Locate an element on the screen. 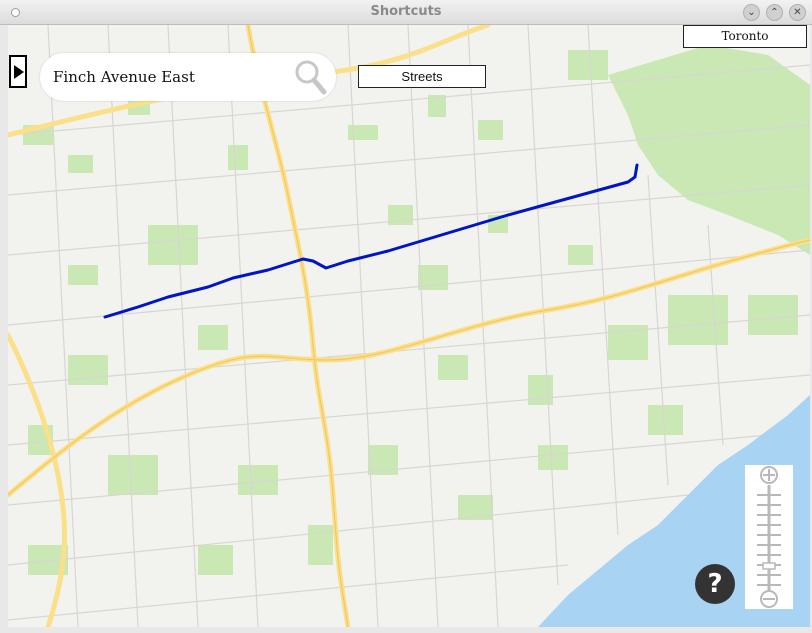  zoom-slider-handle is located at coordinates (769, 566).